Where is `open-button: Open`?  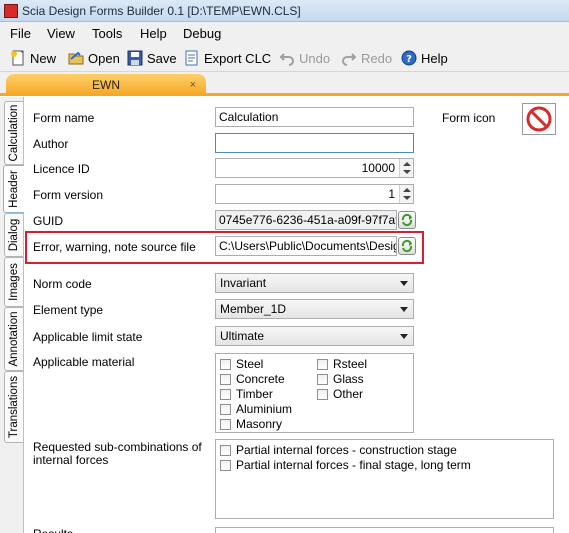 open-button: Open is located at coordinates (94, 58).